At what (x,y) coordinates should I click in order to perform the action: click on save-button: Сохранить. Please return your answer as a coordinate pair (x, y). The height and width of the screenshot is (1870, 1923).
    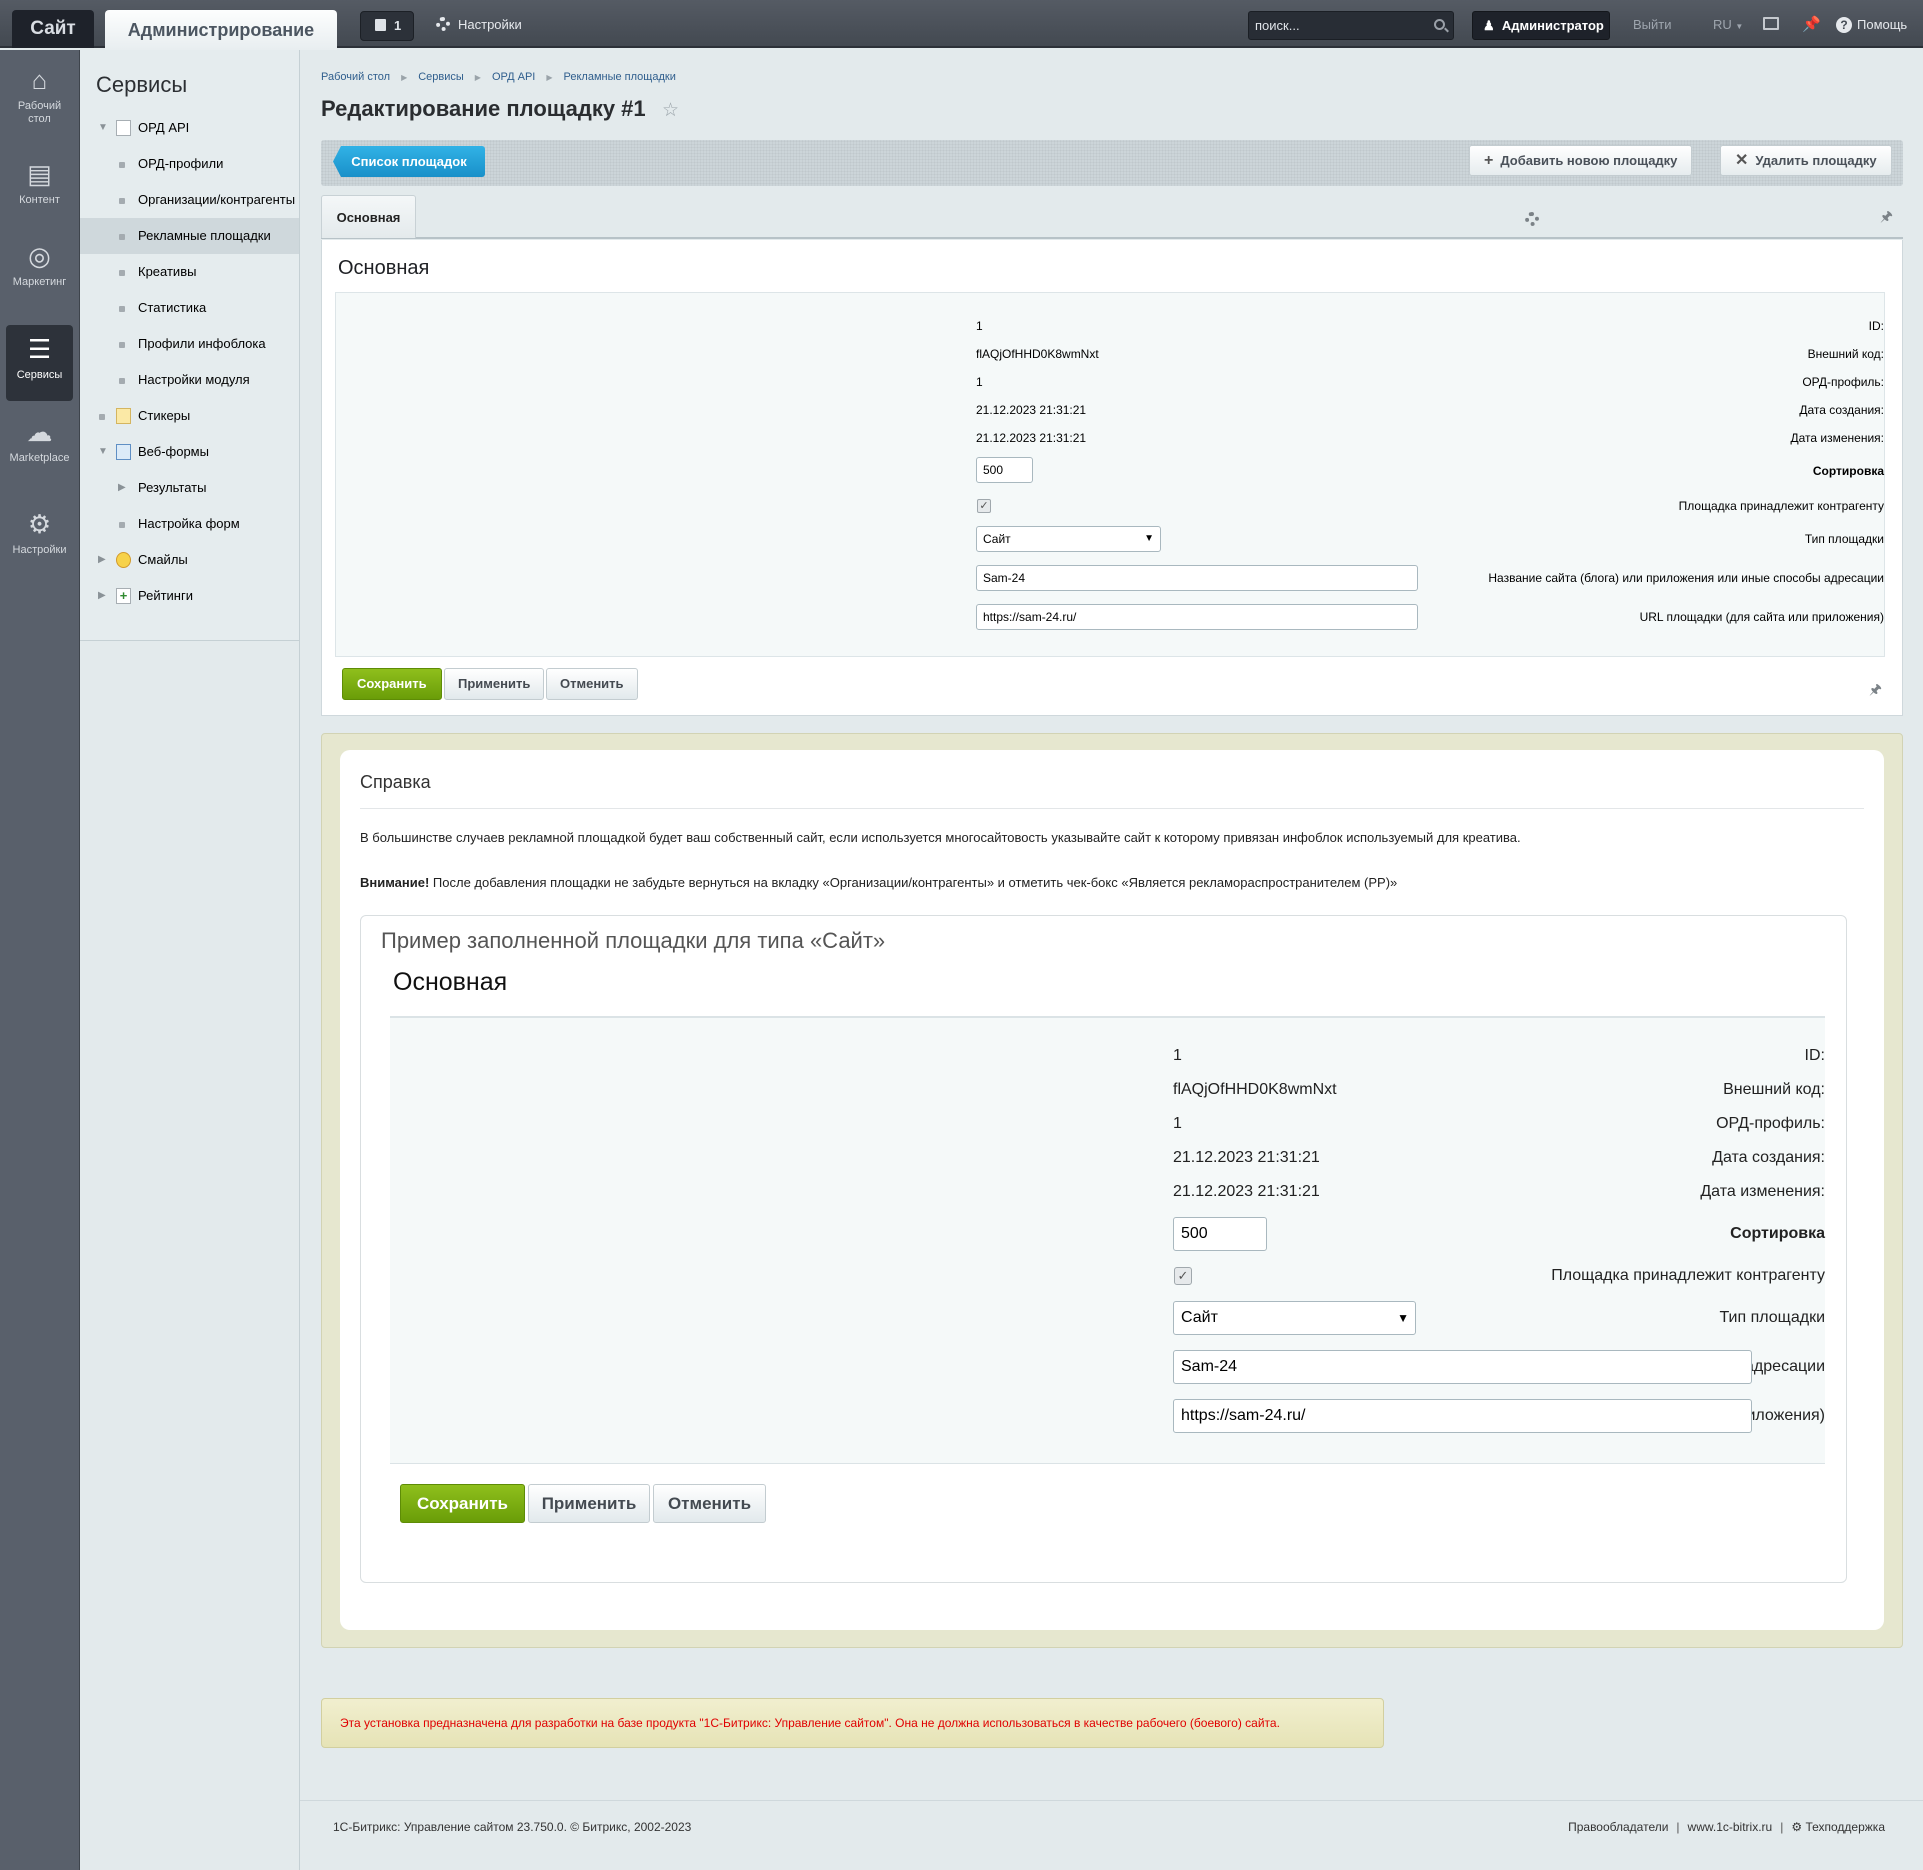
    Looking at the image, I should click on (392, 684).